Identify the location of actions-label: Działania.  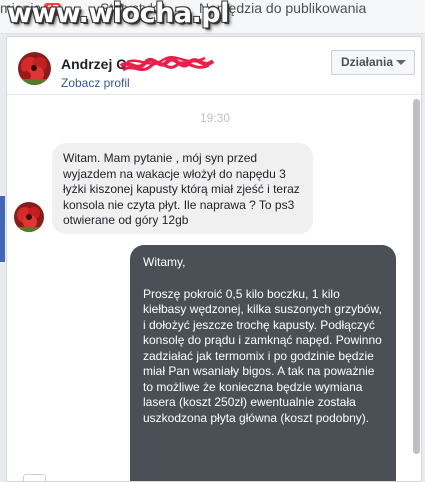
(367, 62).